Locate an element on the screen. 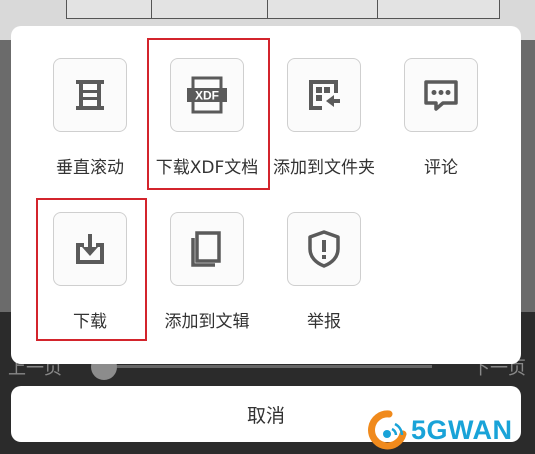 This screenshot has width=535, height=454. option-label: 添加到文辑 is located at coordinates (207, 322).